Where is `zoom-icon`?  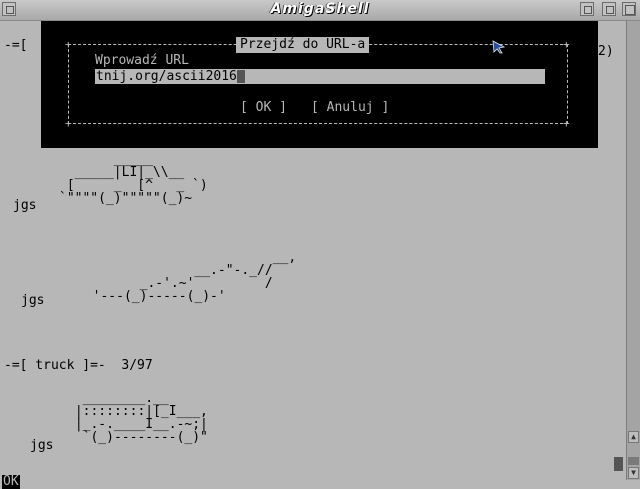
zoom-icon is located at coordinates (610, 10).